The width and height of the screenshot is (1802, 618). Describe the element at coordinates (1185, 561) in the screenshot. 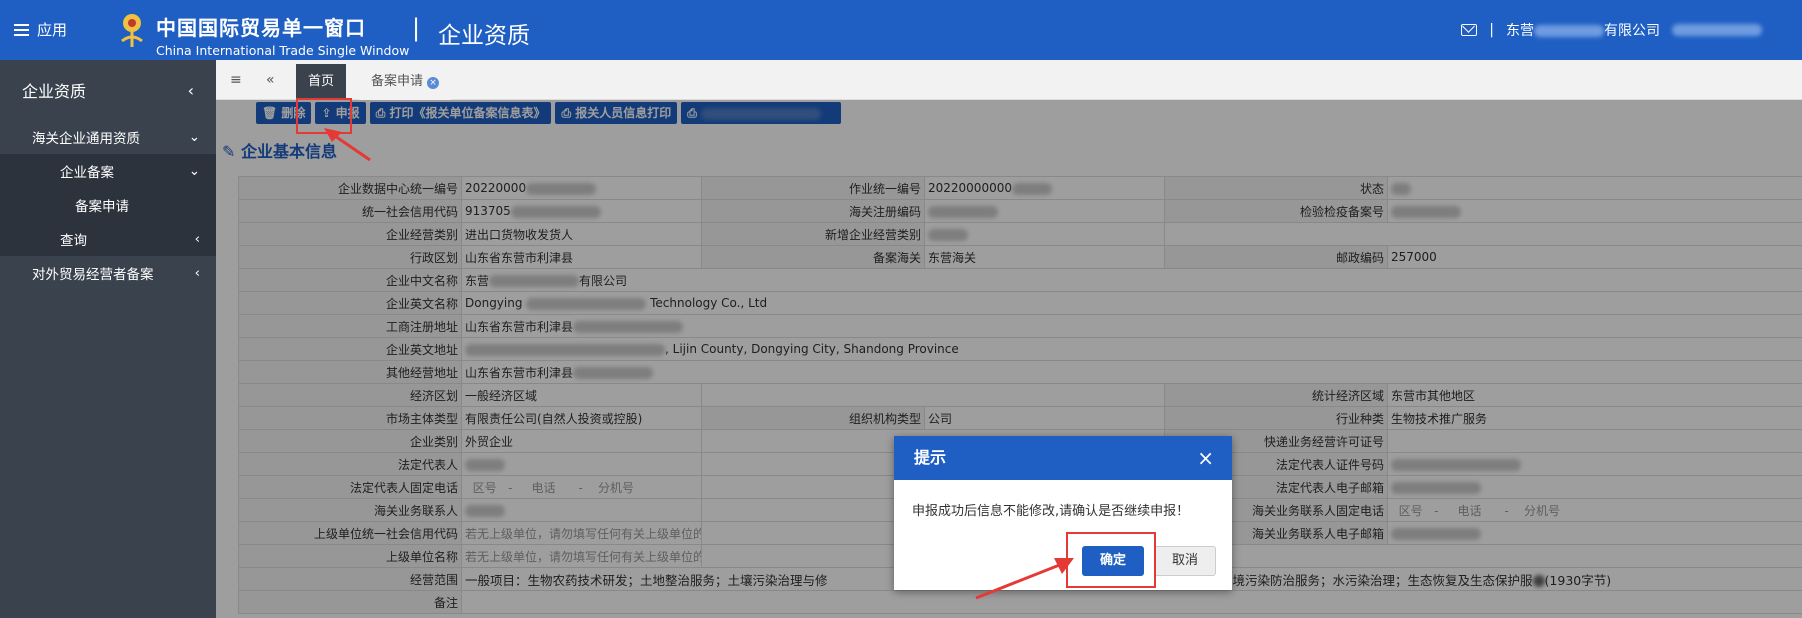

I see `cancel-button: 取消` at that location.